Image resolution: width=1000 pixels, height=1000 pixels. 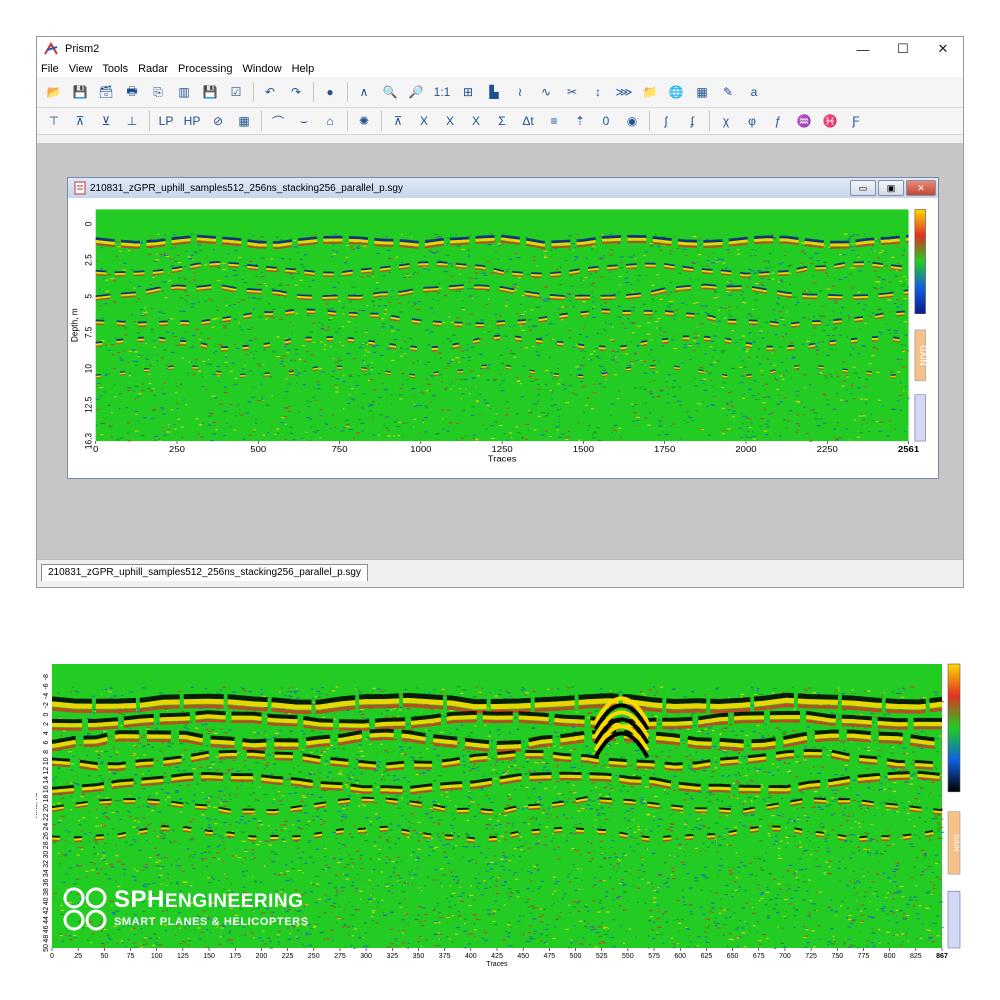 What do you see at coordinates (210, 92) in the screenshot?
I see `floppy-icon: 💾` at bounding box center [210, 92].